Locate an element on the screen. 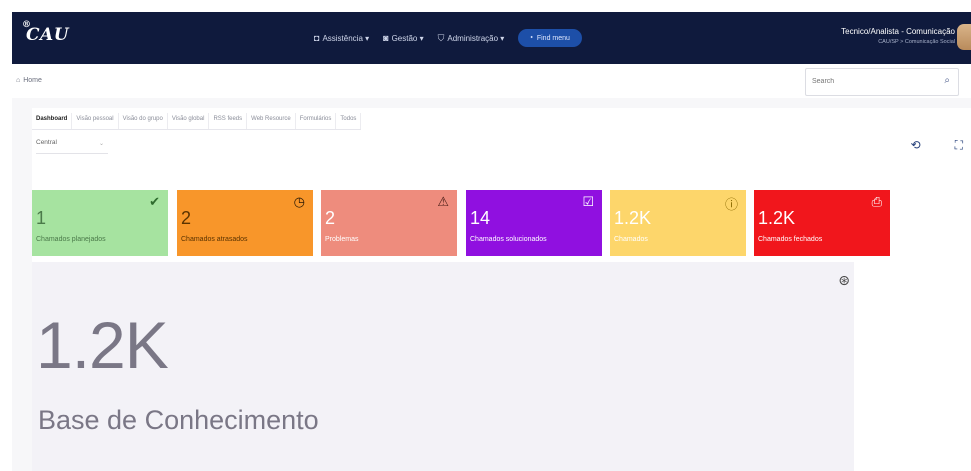 The width and height of the screenshot is (971, 471). dashboard-toolbar: ⟲ ⛶ is located at coordinates (937, 145).